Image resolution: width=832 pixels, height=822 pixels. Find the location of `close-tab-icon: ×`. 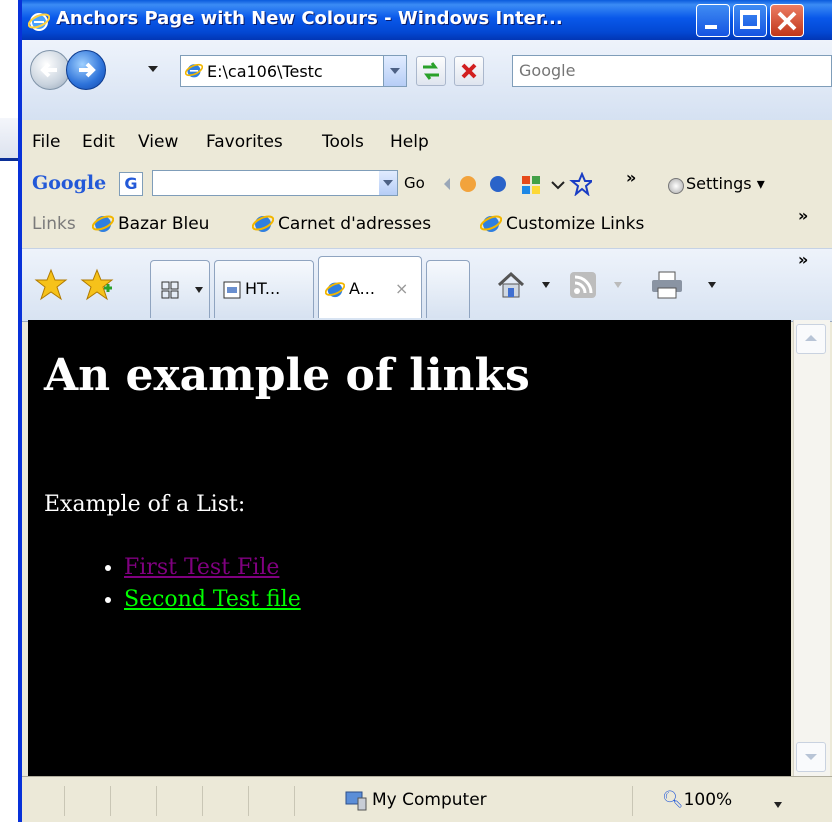

close-tab-icon: × is located at coordinates (401, 288).